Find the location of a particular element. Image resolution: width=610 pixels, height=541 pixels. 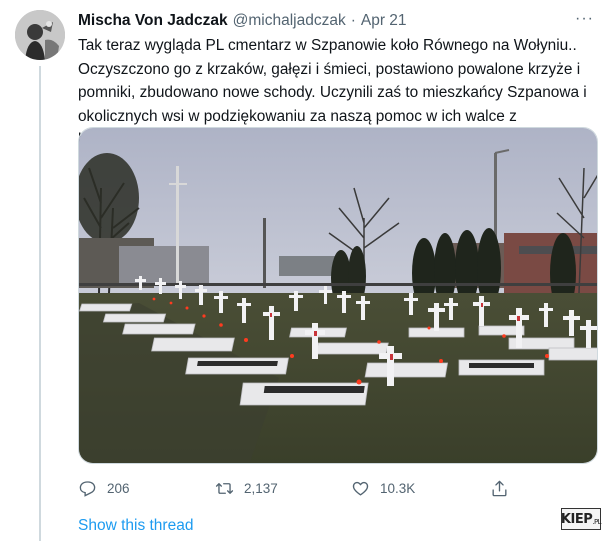

more-options-icon: ··· is located at coordinates (584, 19).